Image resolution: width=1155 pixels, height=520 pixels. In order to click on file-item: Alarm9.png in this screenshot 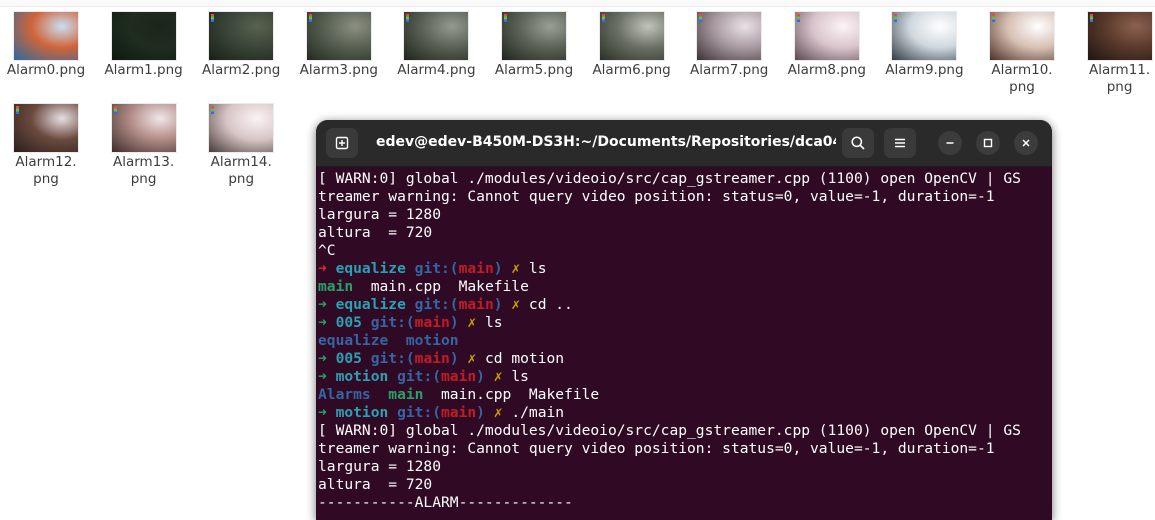, I will do `click(924, 45)`.